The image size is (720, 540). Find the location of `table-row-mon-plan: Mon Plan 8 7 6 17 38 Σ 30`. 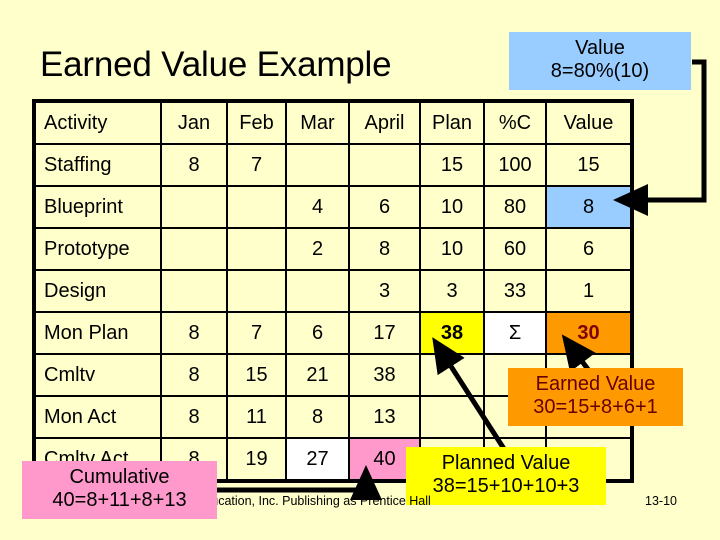

table-row-mon-plan: Mon Plan 8 7 6 17 38 Σ 30 is located at coordinates (333, 333).